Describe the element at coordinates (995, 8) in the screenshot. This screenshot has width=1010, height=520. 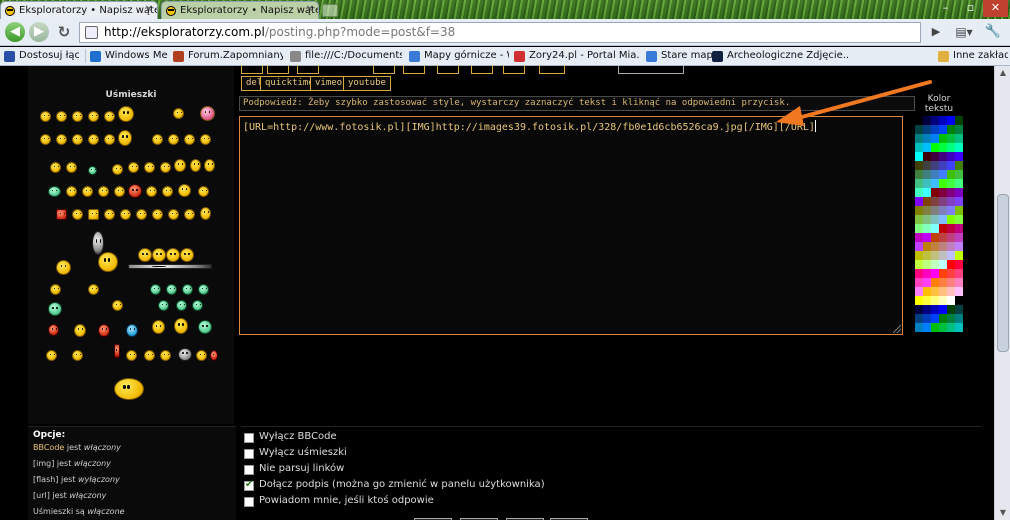
I see `close-window-button: ✕` at that location.